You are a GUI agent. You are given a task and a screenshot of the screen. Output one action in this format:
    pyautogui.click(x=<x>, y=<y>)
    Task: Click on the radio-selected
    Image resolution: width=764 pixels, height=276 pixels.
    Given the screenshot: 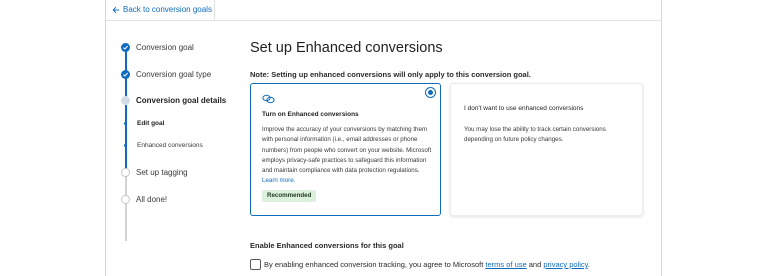 What is the action you would take?
    pyautogui.click(x=430, y=92)
    